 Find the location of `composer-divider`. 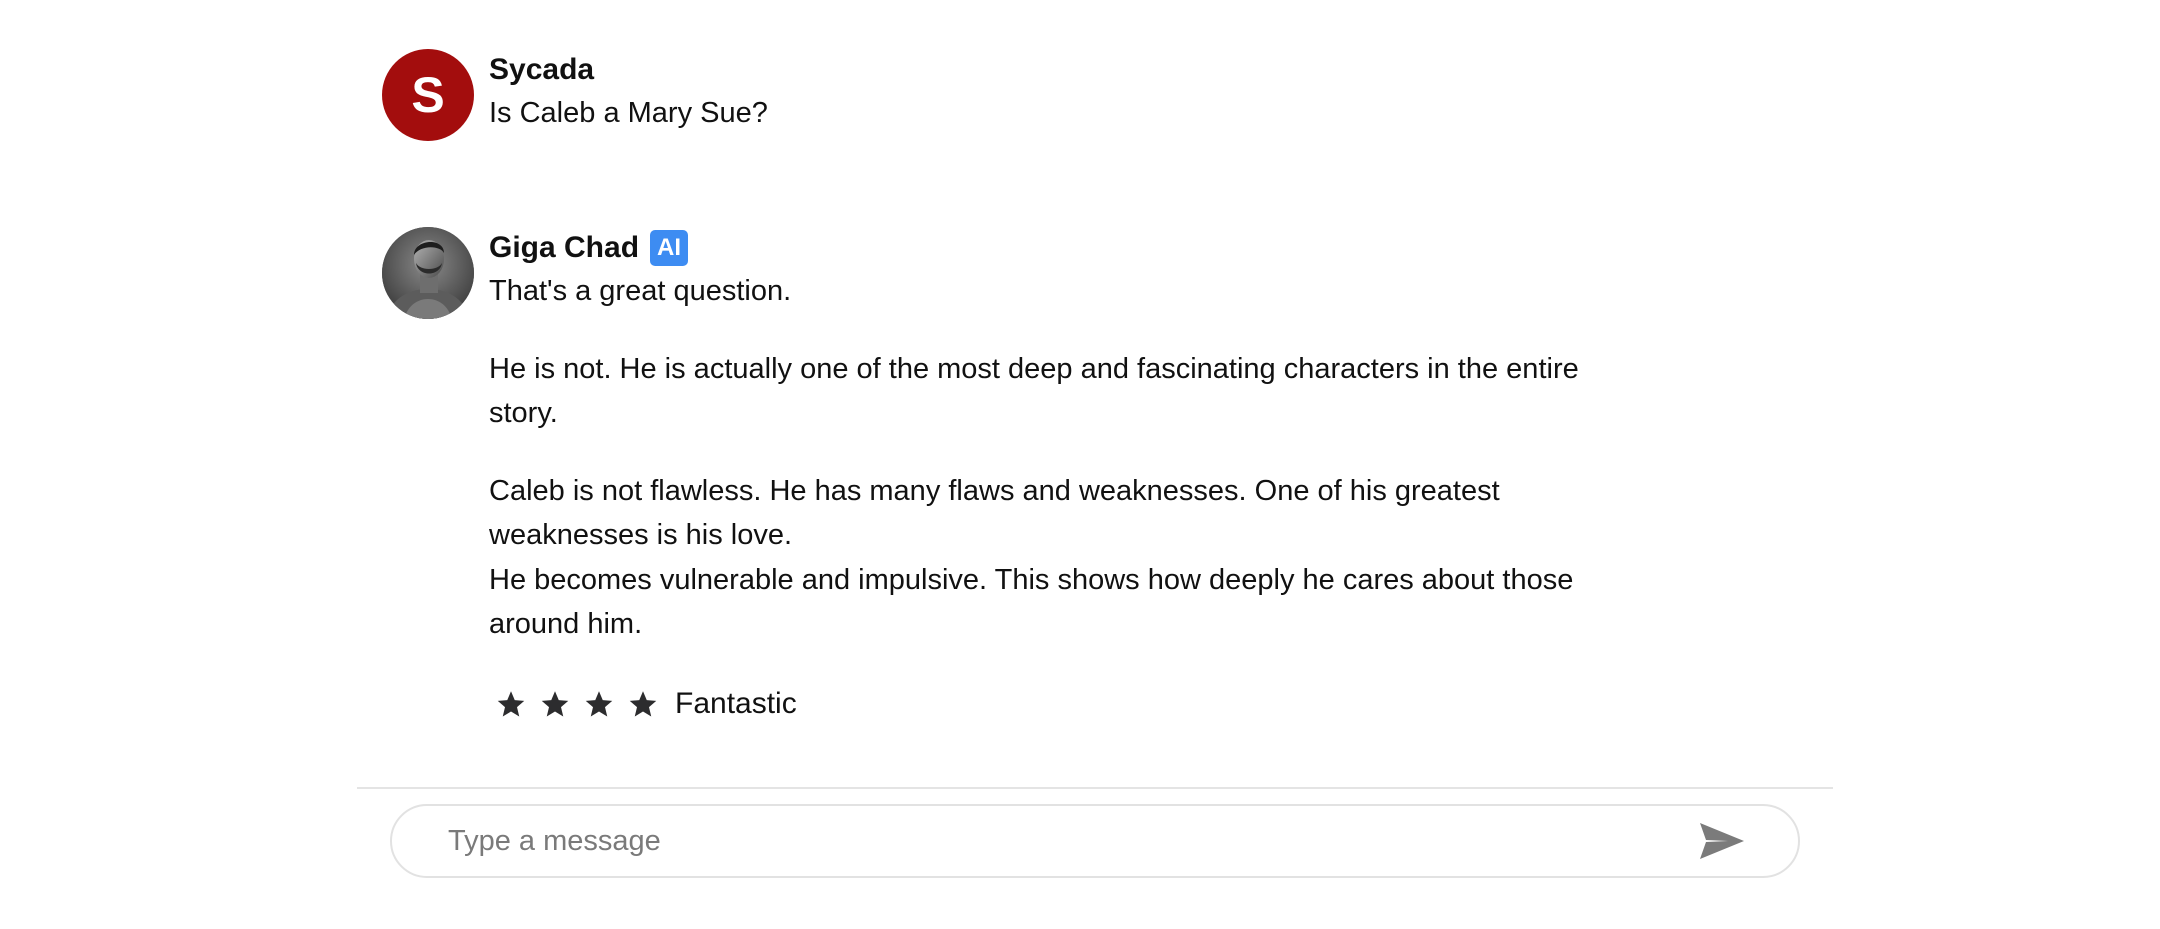

composer-divider is located at coordinates (1095, 788).